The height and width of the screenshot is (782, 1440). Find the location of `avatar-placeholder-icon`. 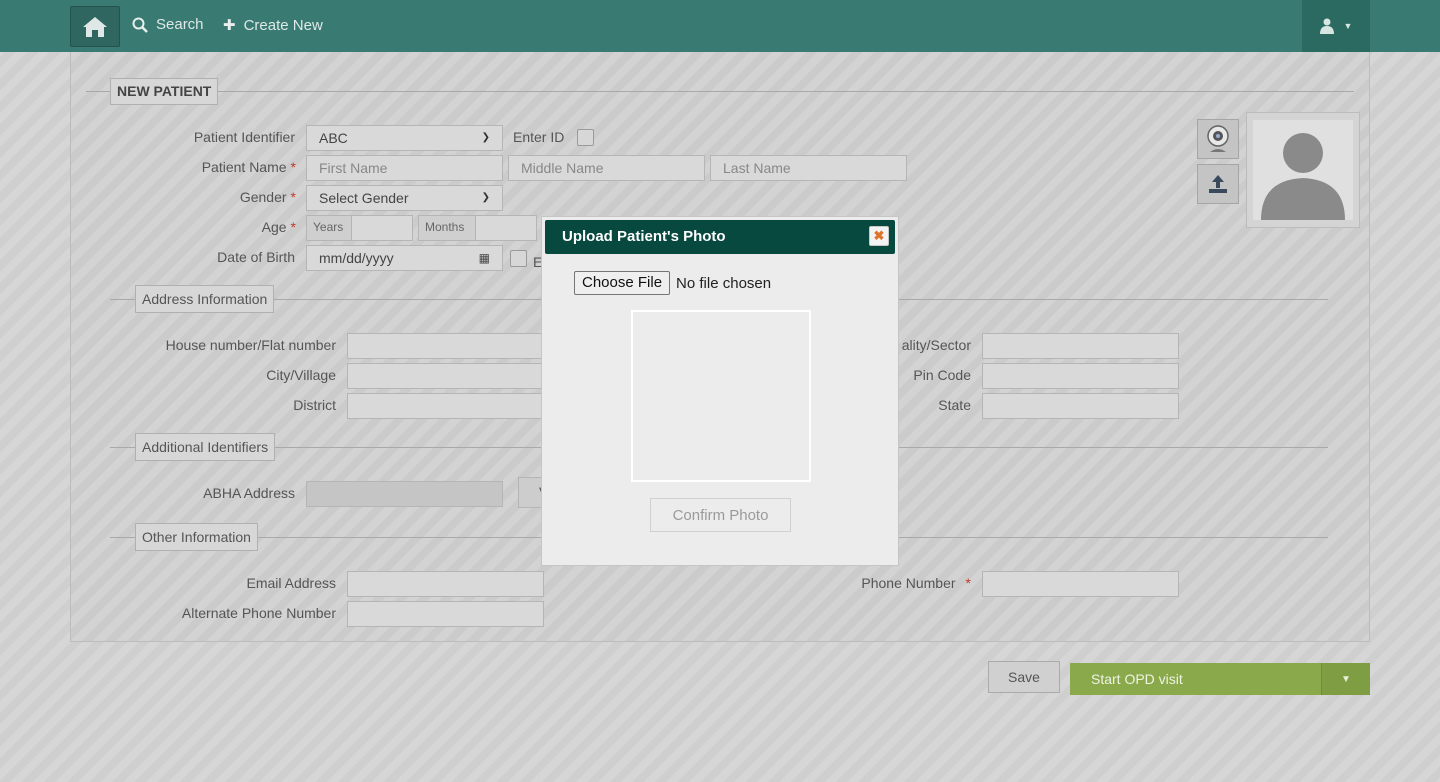

avatar-placeholder-icon is located at coordinates (1303, 170).